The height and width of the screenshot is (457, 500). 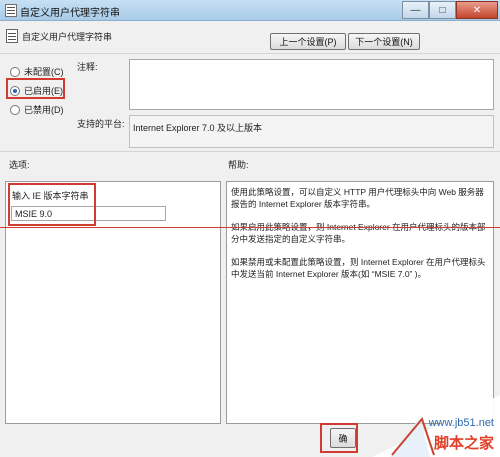 I want to click on radio-not-configured: 未配置(C), so click(x=37, y=71).